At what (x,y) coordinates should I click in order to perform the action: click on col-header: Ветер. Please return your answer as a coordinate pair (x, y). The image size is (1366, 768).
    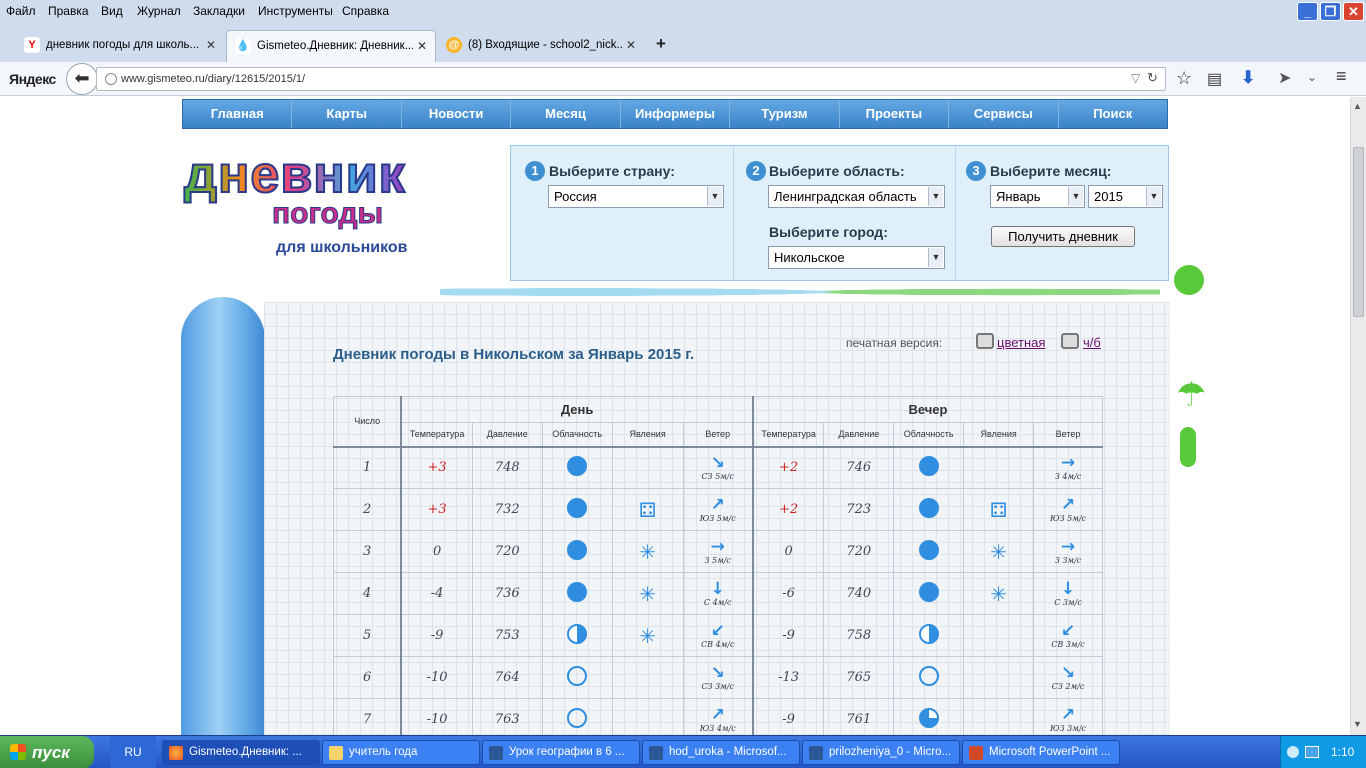
    Looking at the image, I should click on (1068, 434).